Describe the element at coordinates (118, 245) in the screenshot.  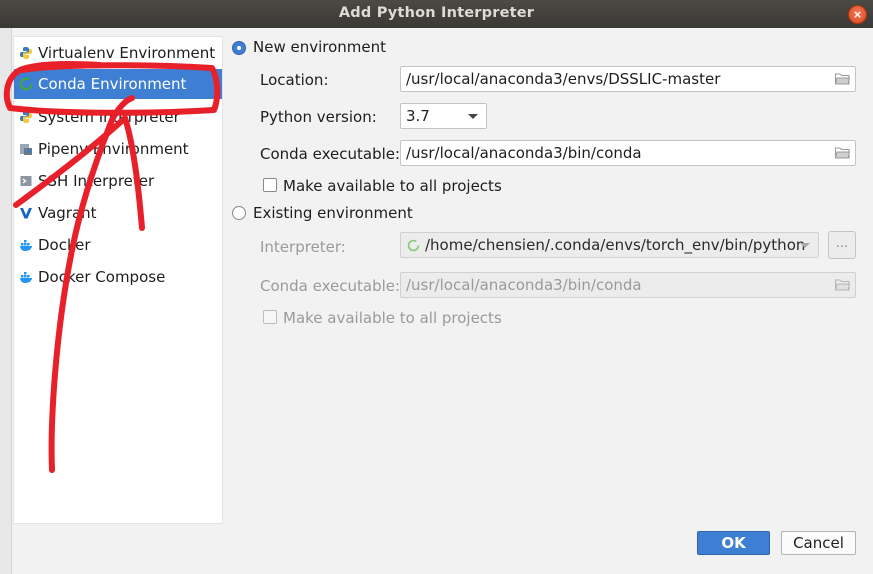
I see `sidebar-item-docker: Docker` at that location.